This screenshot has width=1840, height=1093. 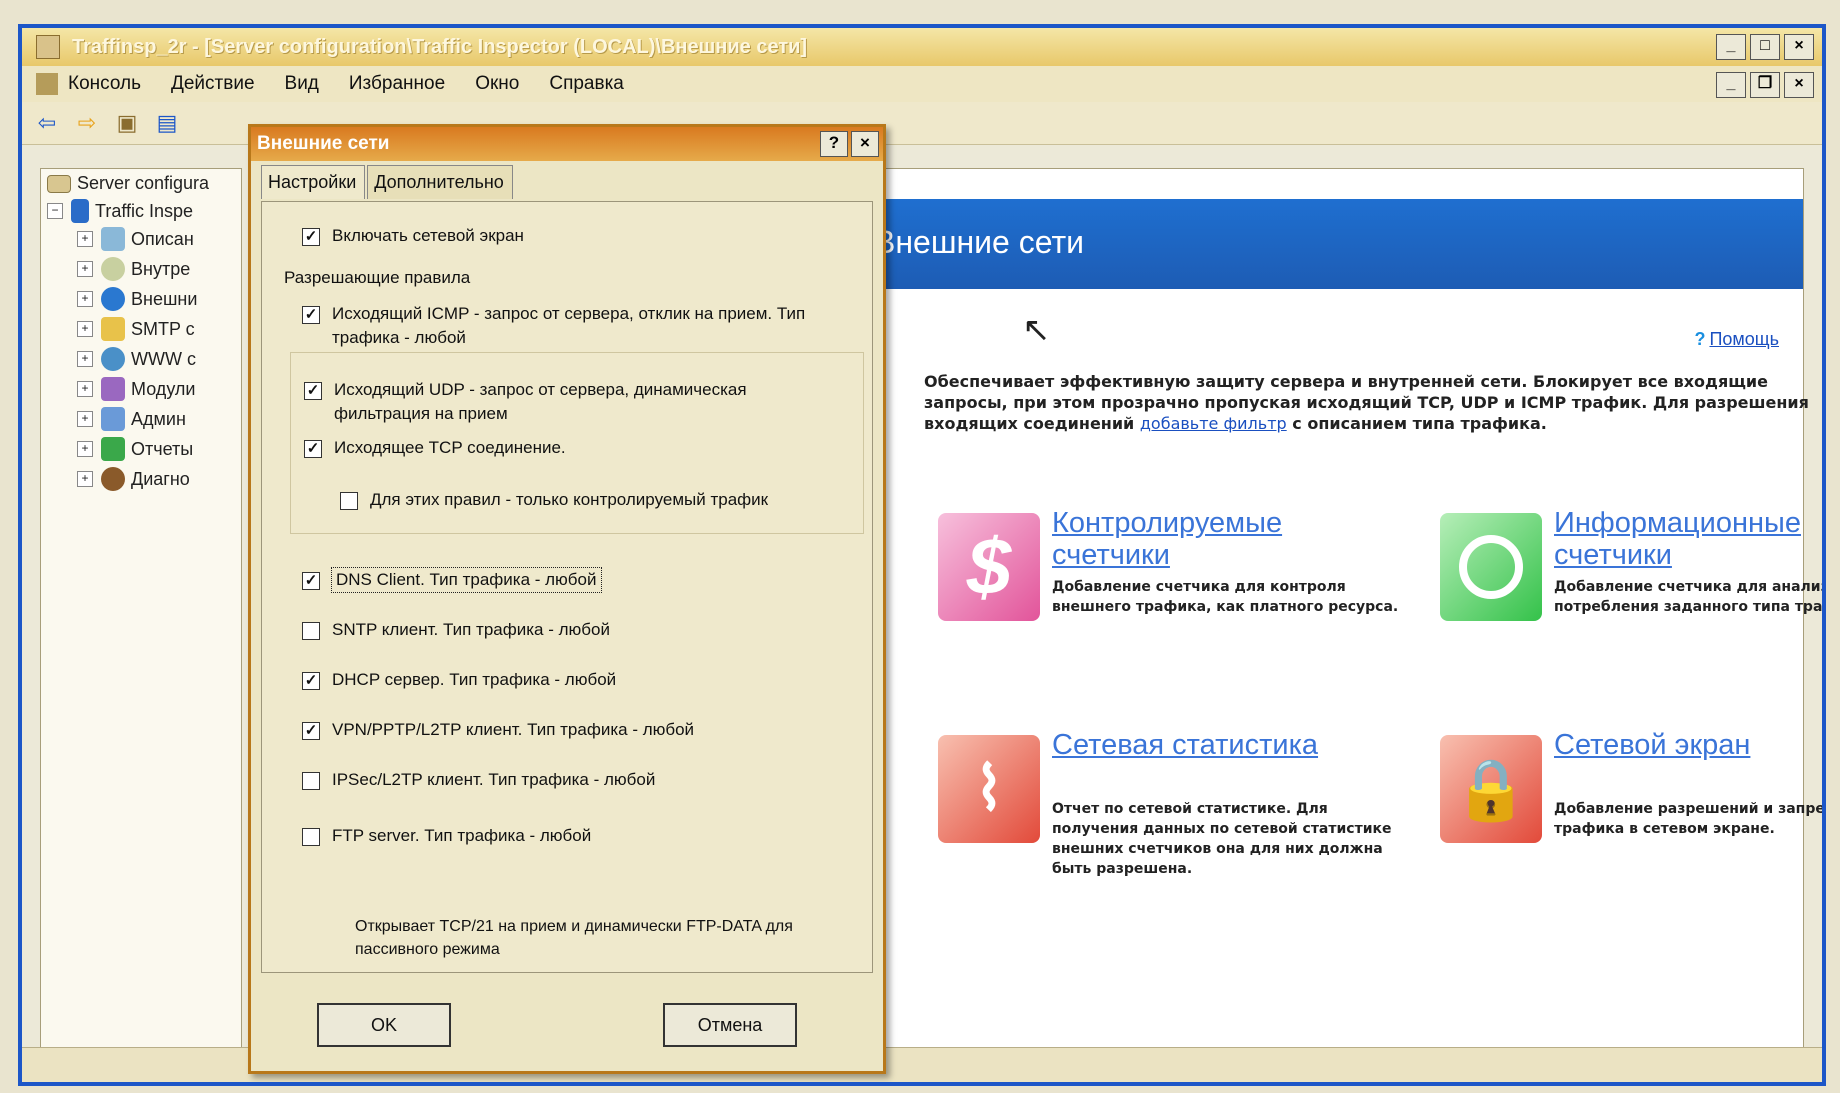 I want to click on tree-item: + Отчеты, so click(x=135, y=449).